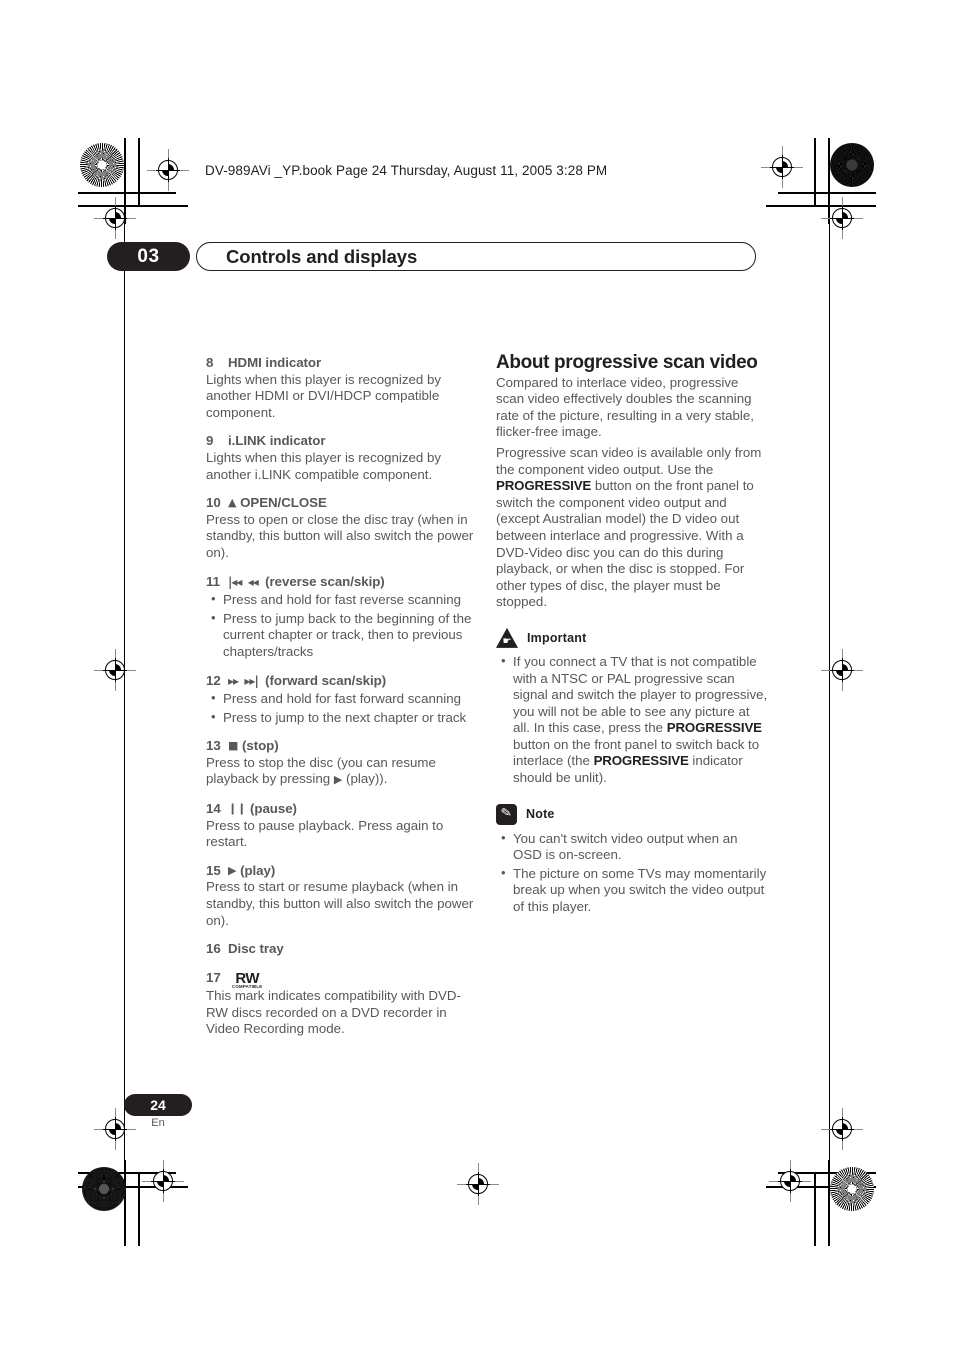 This screenshot has width=954, height=1351. What do you see at coordinates (852, 1189) in the screenshot?
I see `density-patch-bottom-right` at bounding box center [852, 1189].